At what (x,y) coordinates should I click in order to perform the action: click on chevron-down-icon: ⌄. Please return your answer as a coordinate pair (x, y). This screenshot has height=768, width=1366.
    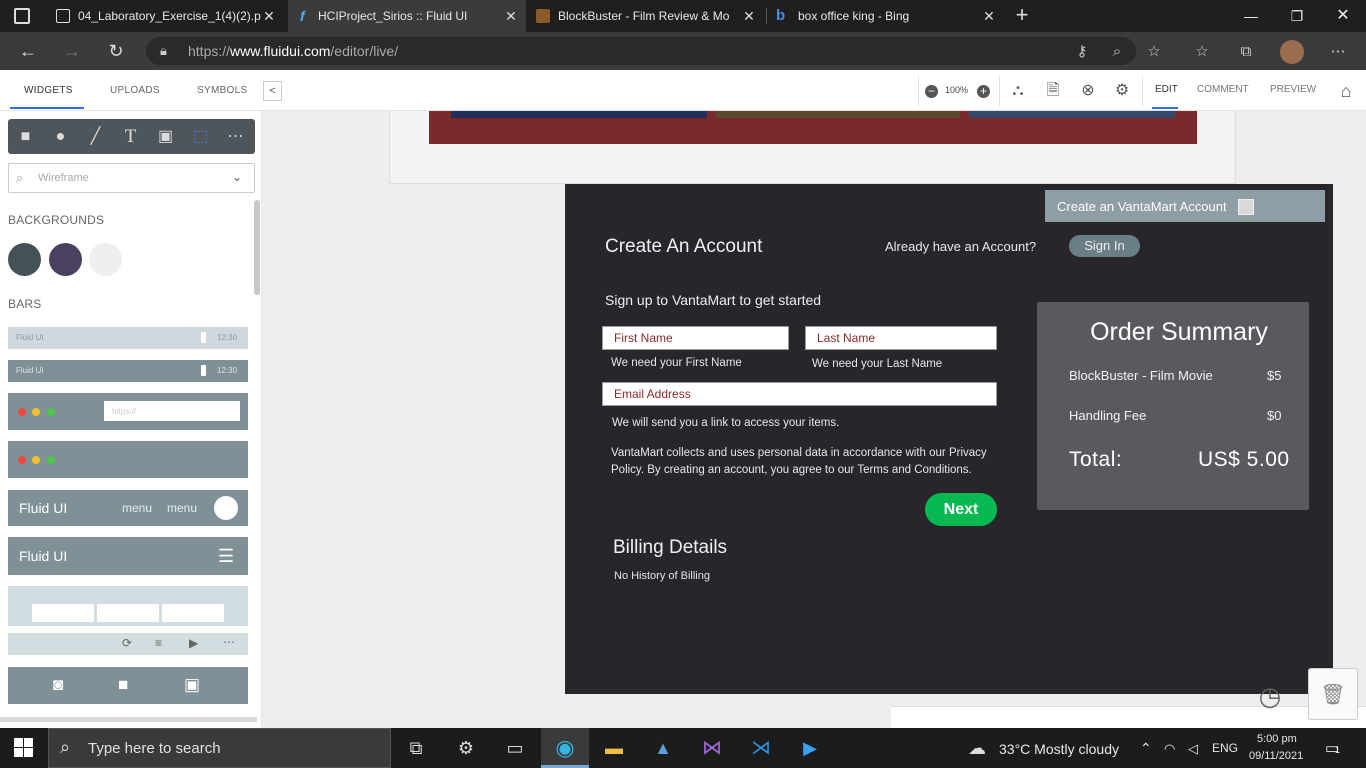
    Looking at the image, I should click on (237, 177).